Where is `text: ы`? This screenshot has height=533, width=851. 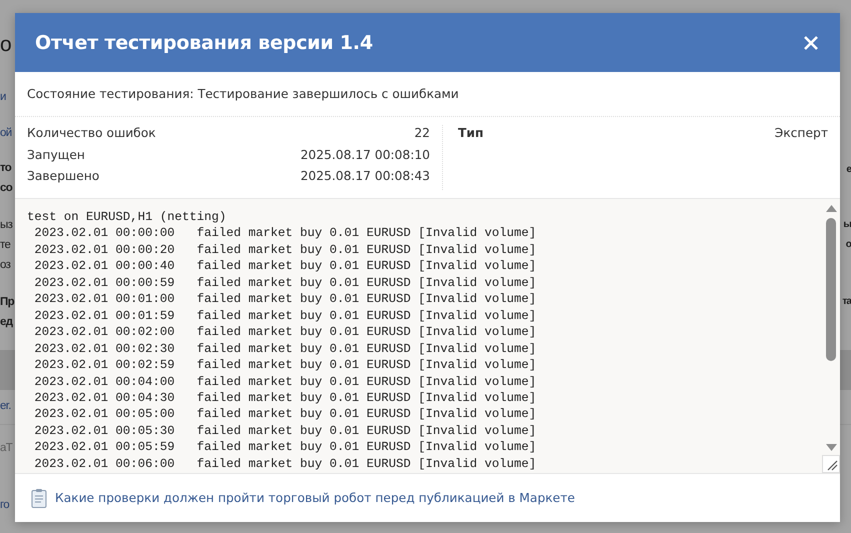
text: ы is located at coordinates (847, 225).